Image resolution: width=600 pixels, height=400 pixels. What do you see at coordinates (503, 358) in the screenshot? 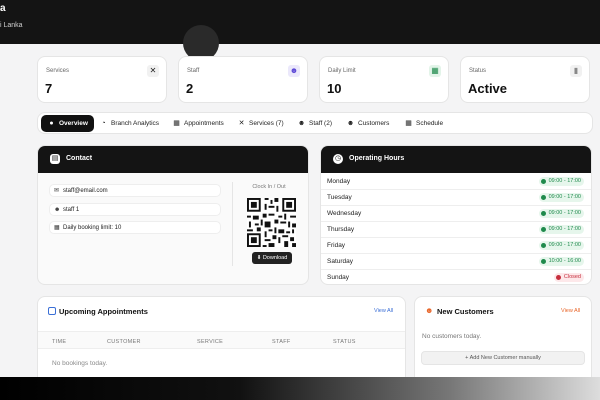
I see `add-customer-button: + Add New Customer manually` at bounding box center [503, 358].